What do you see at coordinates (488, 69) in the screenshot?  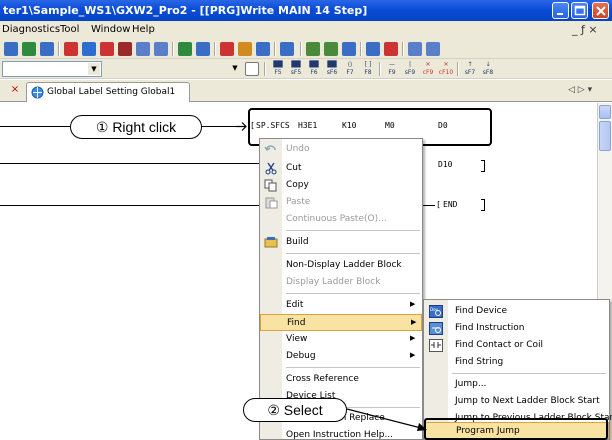 I see `sf8-pulse-icon: ↓ sF8` at bounding box center [488, 69].